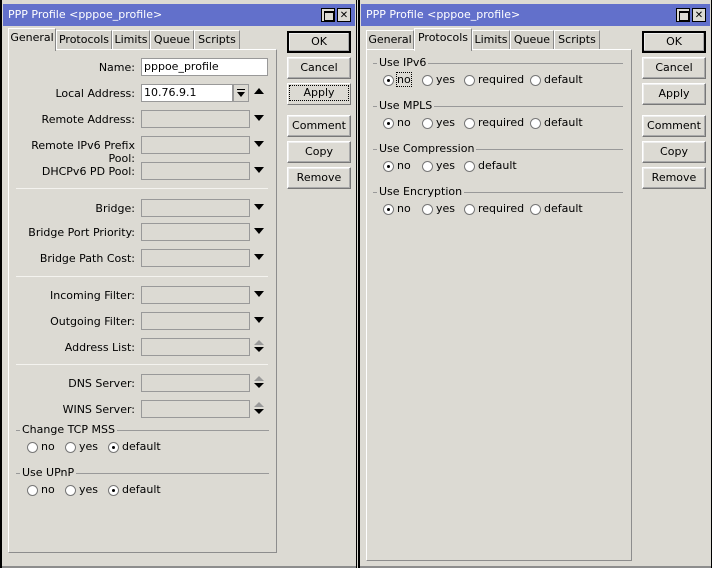 Image resolution: width=712 pixels, height=568 pixels. Describe the element at coordinates (259, 347) in the screenshot. I see `address-list-expand-icon` at that location.